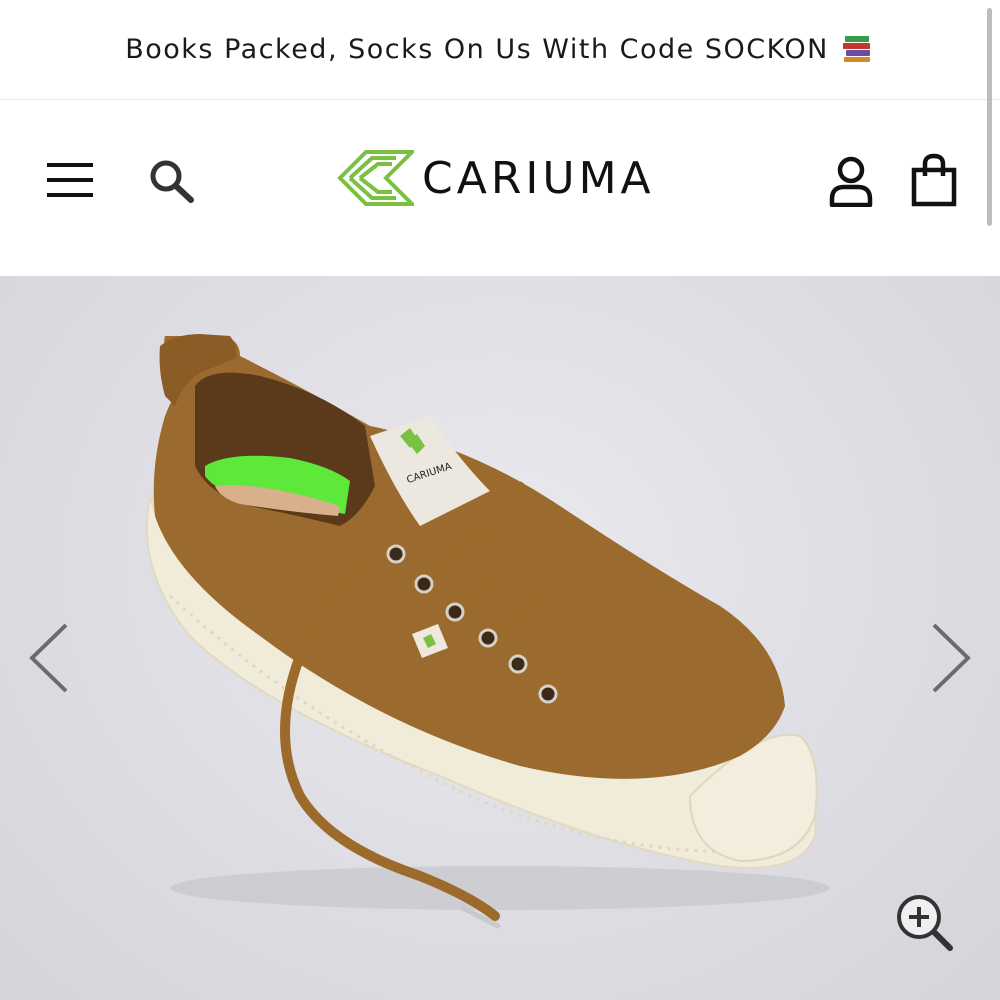  I want to click on zoom-in-icon, so click(924, 924).